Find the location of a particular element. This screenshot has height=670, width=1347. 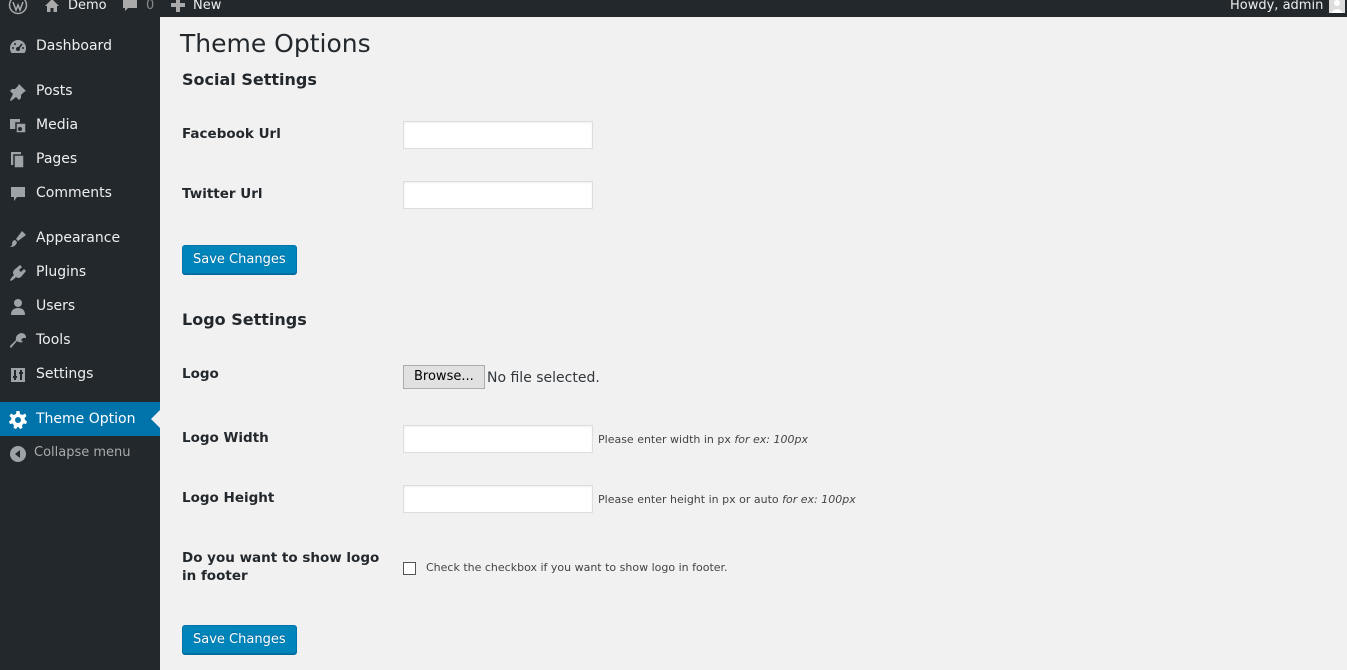

collapse-menu-label: Collapse menu is located at coordinates (82, 452).